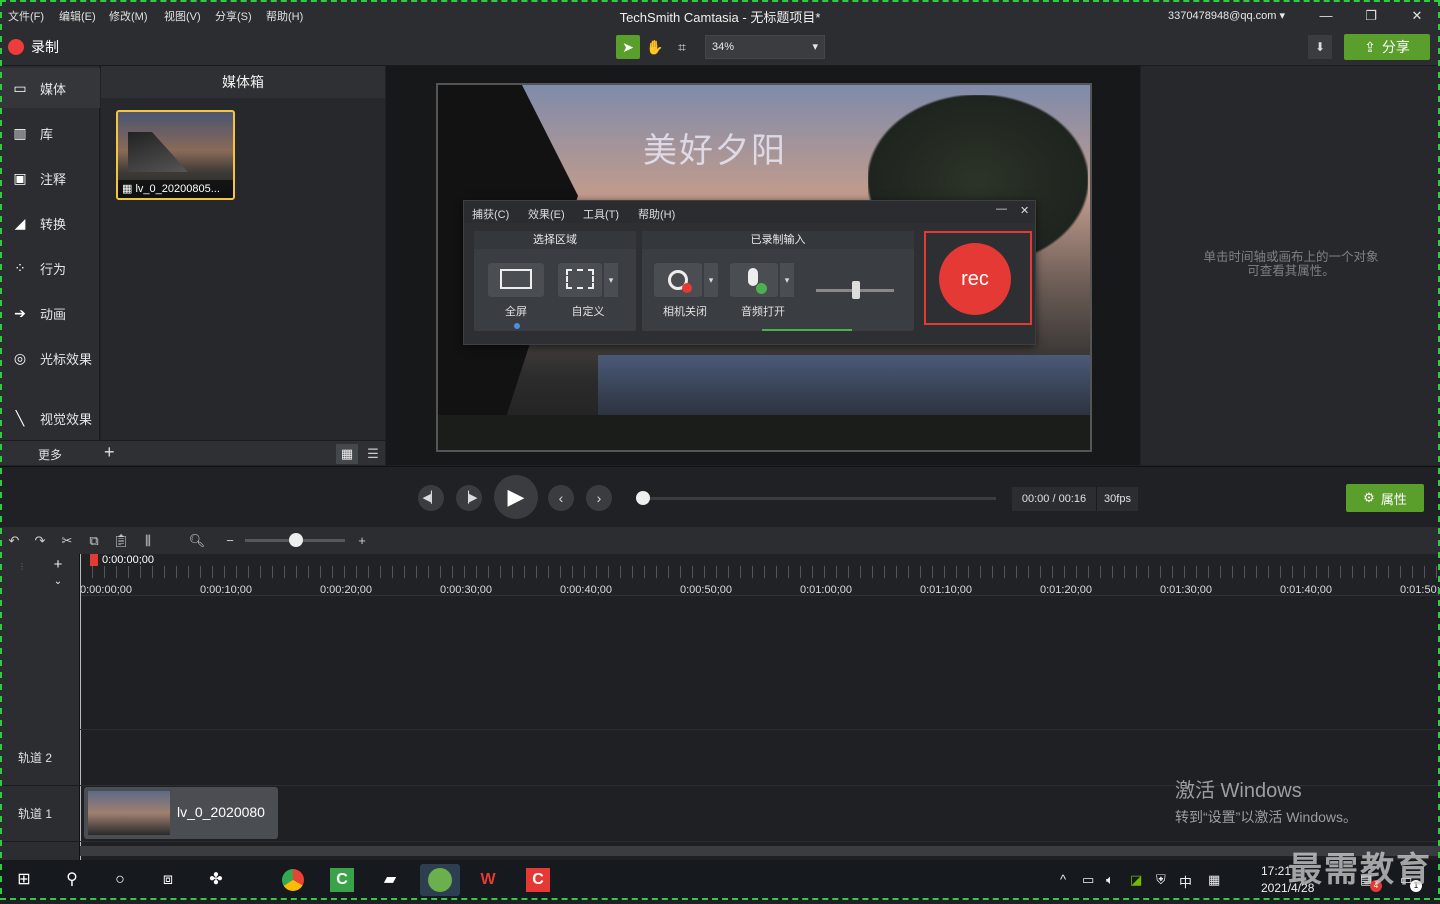 The width and height of the screenshot is (1440, 904). What do you see at coordinates (362, 541) in the screenshot?
I see `zoom-in-icon: +` at bounding box center [362, 541].